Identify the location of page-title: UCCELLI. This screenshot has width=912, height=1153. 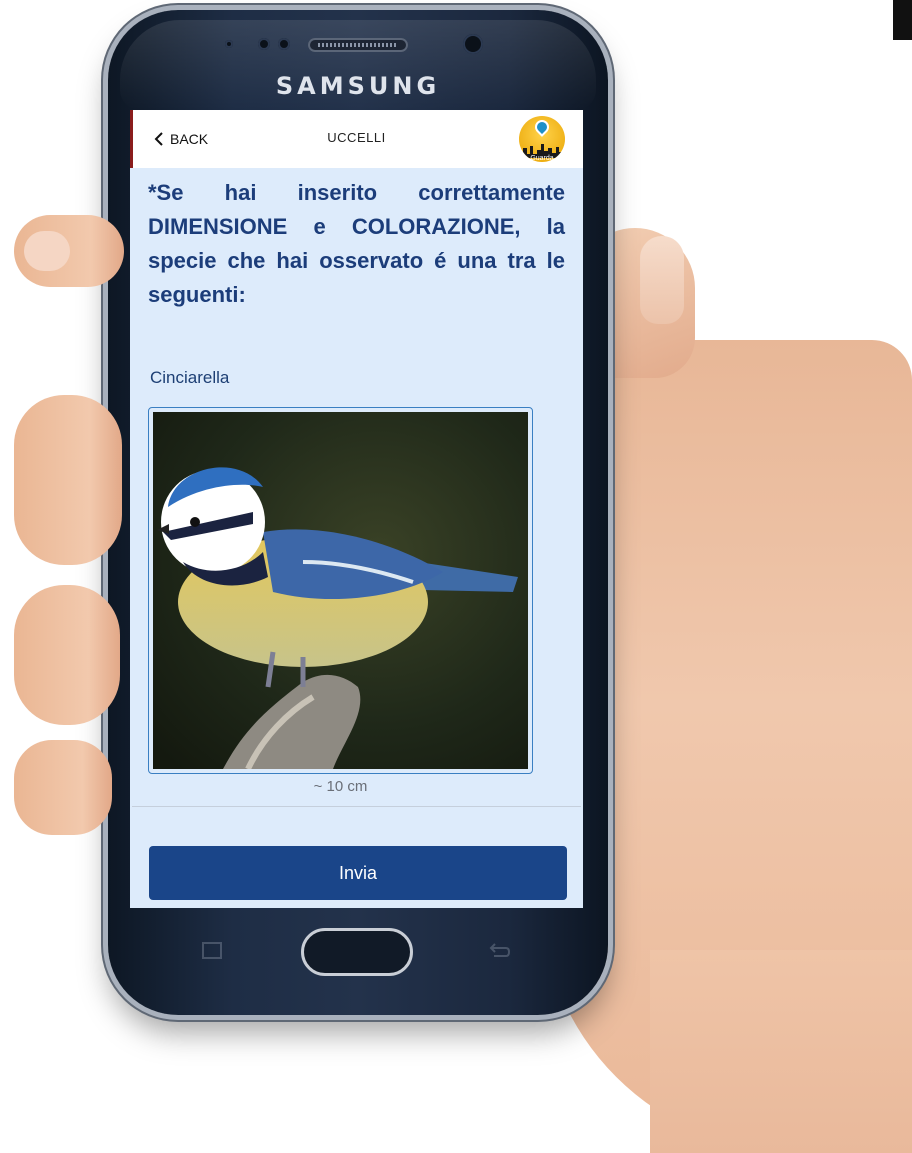
(356, 137).